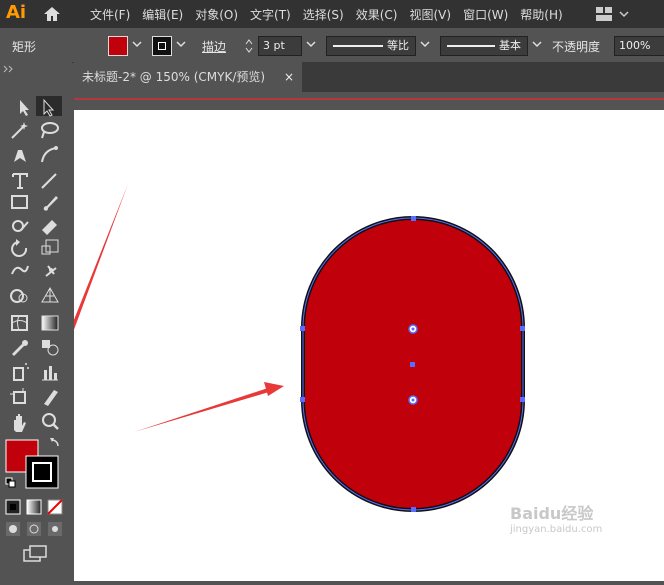  What do you see at coordinates (20, 156) in the screenshot?
I see `pen-tool-icon` at bounding box center [20, 156].